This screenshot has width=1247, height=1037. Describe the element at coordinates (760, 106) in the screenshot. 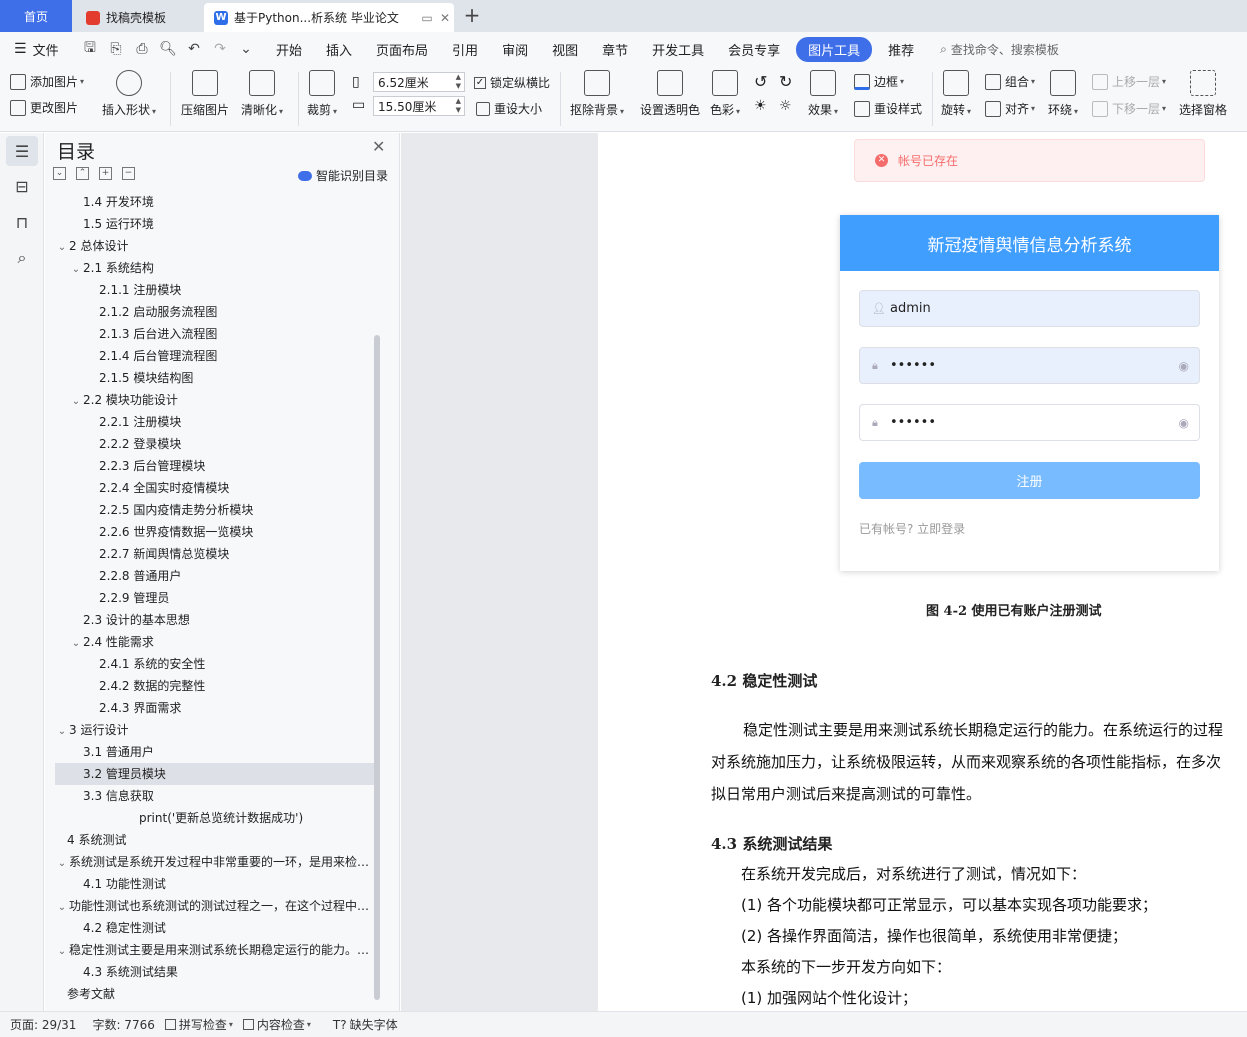

I see `brightness-up-icon: ☀` at that location.